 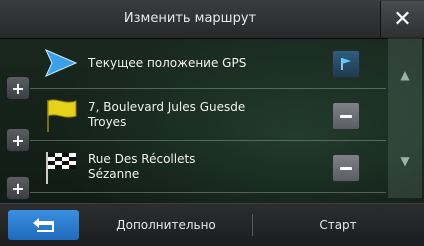 I want to click on route-point-line1: Текущее положение GPS, so click(x=167, y=62).